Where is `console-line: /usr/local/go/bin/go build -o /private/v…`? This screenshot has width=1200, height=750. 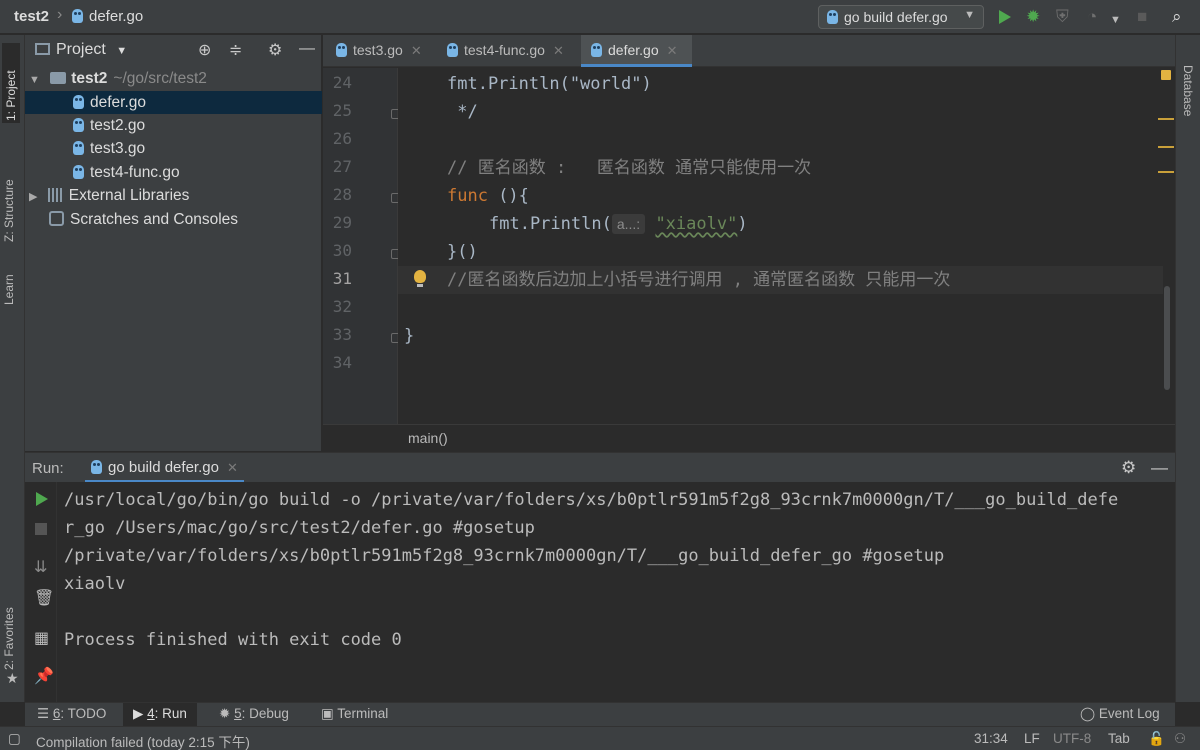 console-line: /usr/local/go/bin/go build -o /private/v… is located at coordinates (591, 500).